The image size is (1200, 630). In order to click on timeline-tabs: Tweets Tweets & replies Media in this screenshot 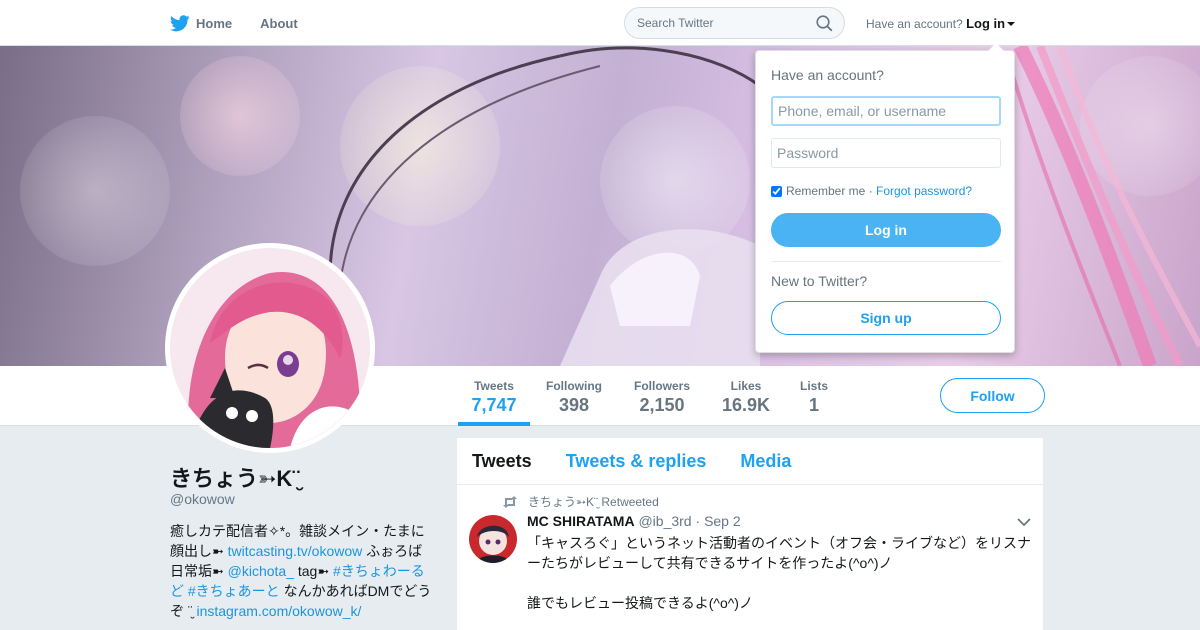, I will do `click(750, 461)`.